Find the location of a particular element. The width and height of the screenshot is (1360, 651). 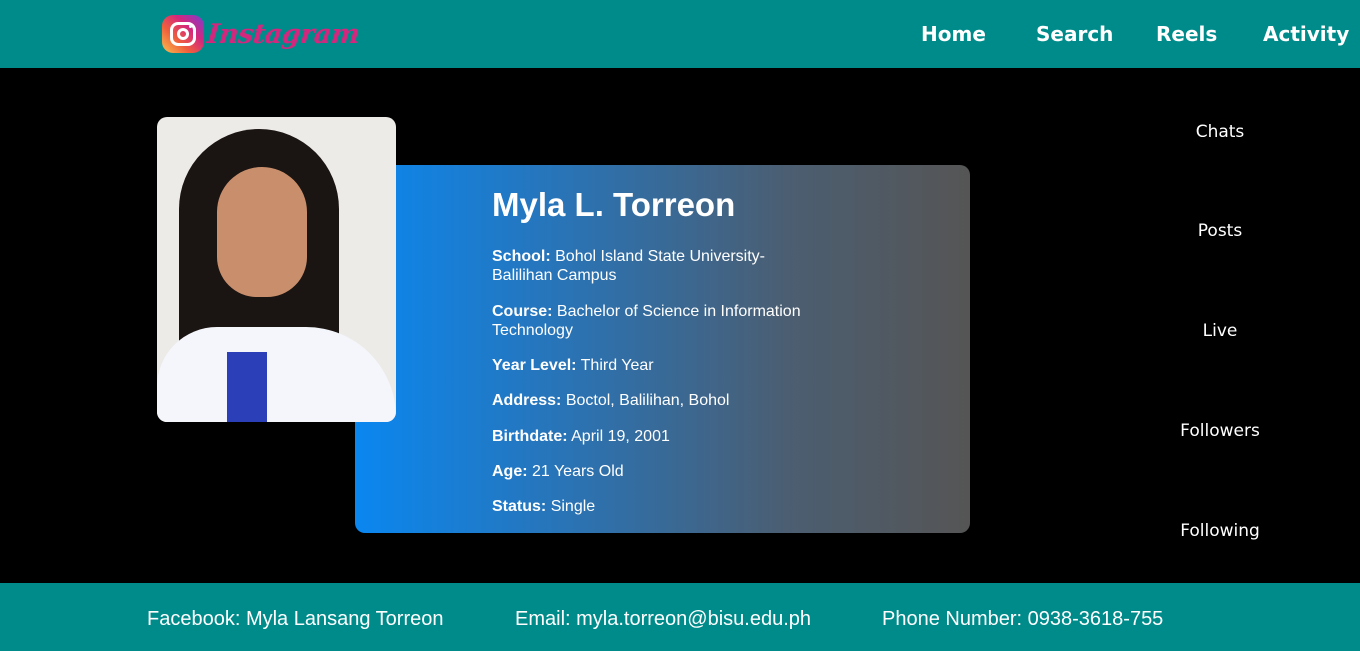

info-birthdate: Birthdate: April 19, 2001 is located at coordinates (657, 436).